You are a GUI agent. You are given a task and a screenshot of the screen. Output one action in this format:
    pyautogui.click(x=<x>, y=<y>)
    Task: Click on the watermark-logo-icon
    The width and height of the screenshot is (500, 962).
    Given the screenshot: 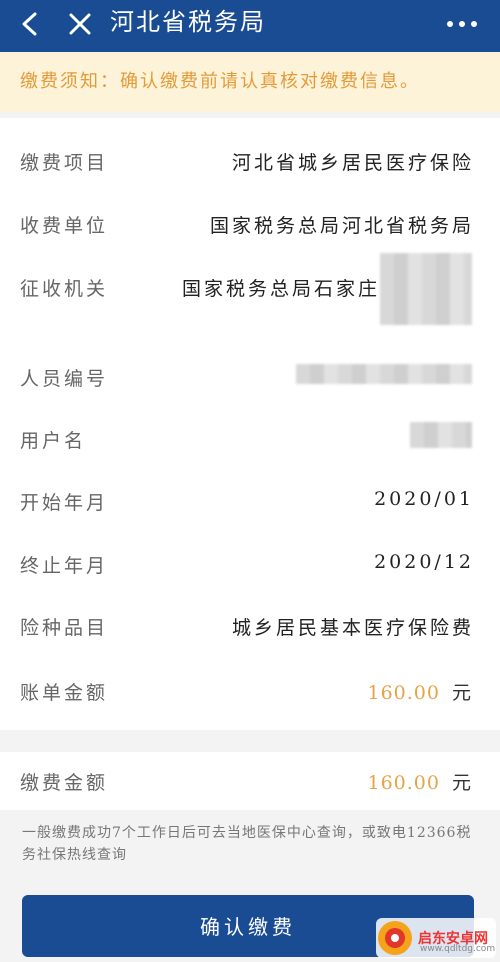 What is the action you would take?
    pyautogui.click(x=395, y=938)
    